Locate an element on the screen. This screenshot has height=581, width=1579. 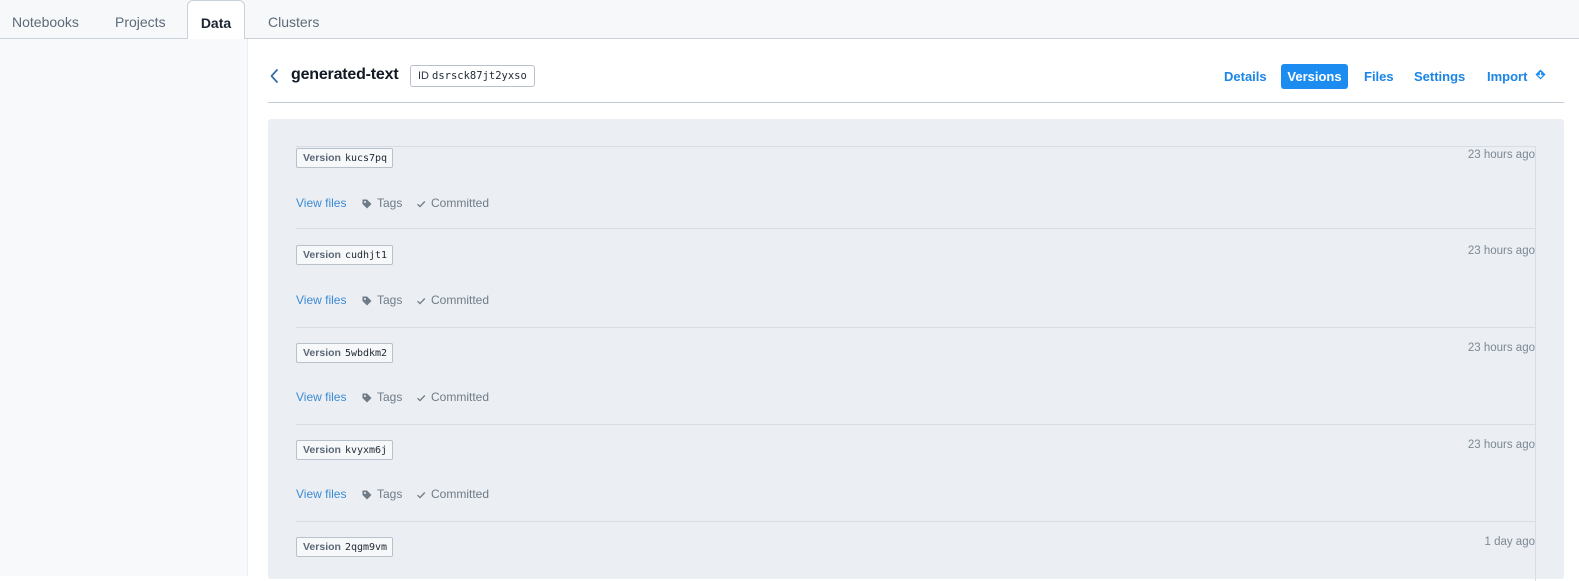
dataset-id-value: dsrsck87jt2yxso is located at coordinates (479, 76).